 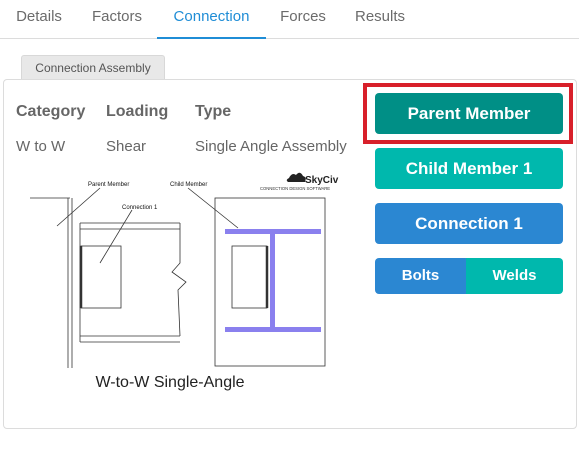 What do you see at coordinates (299, 181) in the screenshot?
I see `skyciv-logo: SkyCiv CONNECTION DESIGN SOFTWARE` at bounding box center [299, 181].